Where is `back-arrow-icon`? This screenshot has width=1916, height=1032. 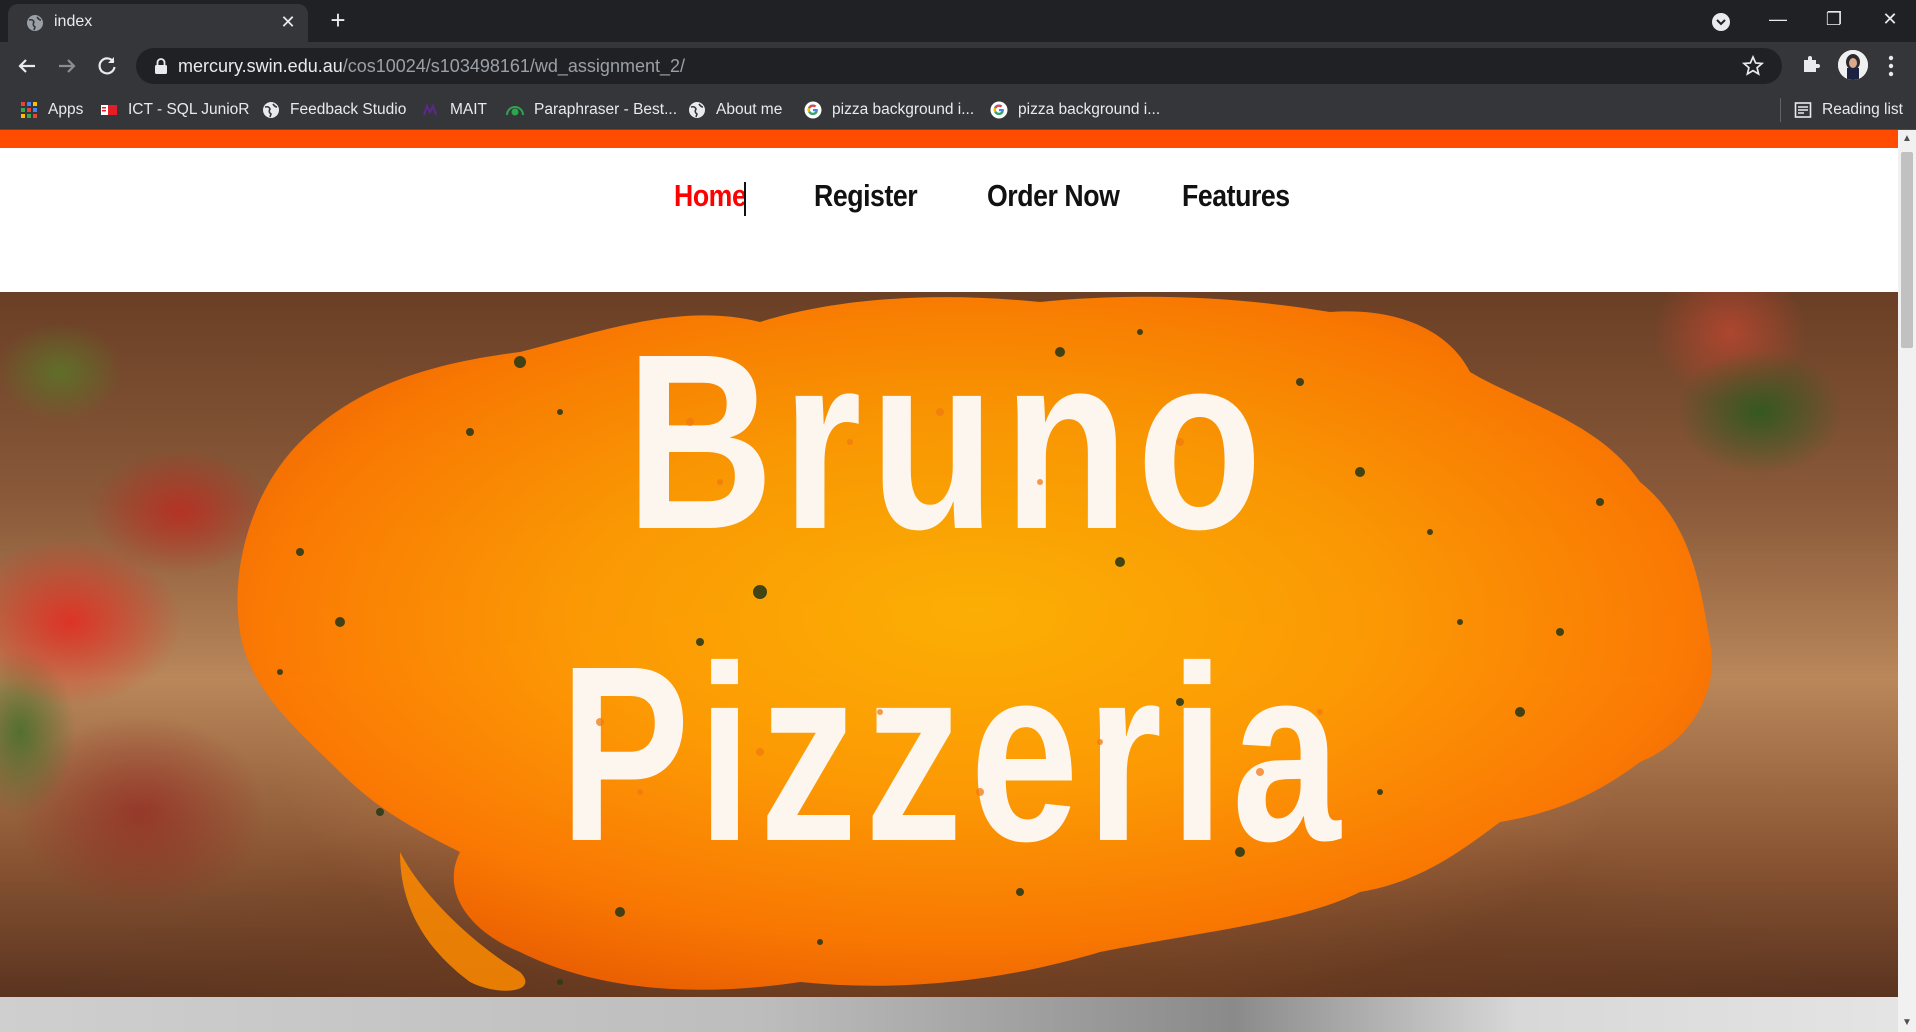
back-arrow-icon is located at coordinates (27, 66).